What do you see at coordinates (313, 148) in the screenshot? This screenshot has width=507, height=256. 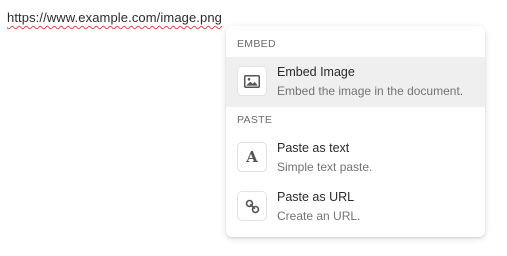 I see `menu-item-title: Paste as text` at bounding box center [313, 148].